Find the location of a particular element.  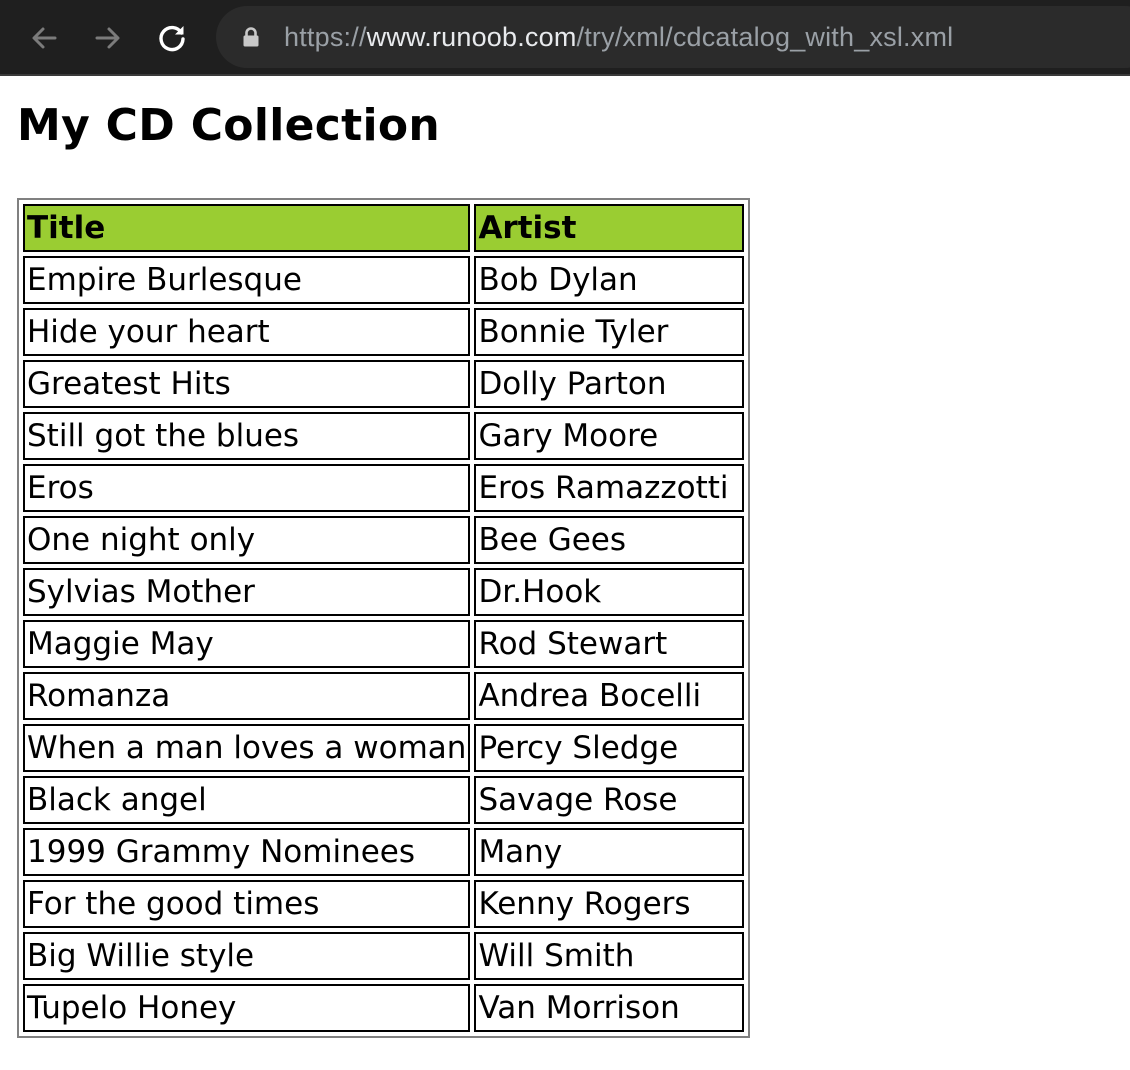

cd-artist-cell: Many is located at coordinates (609, 852).